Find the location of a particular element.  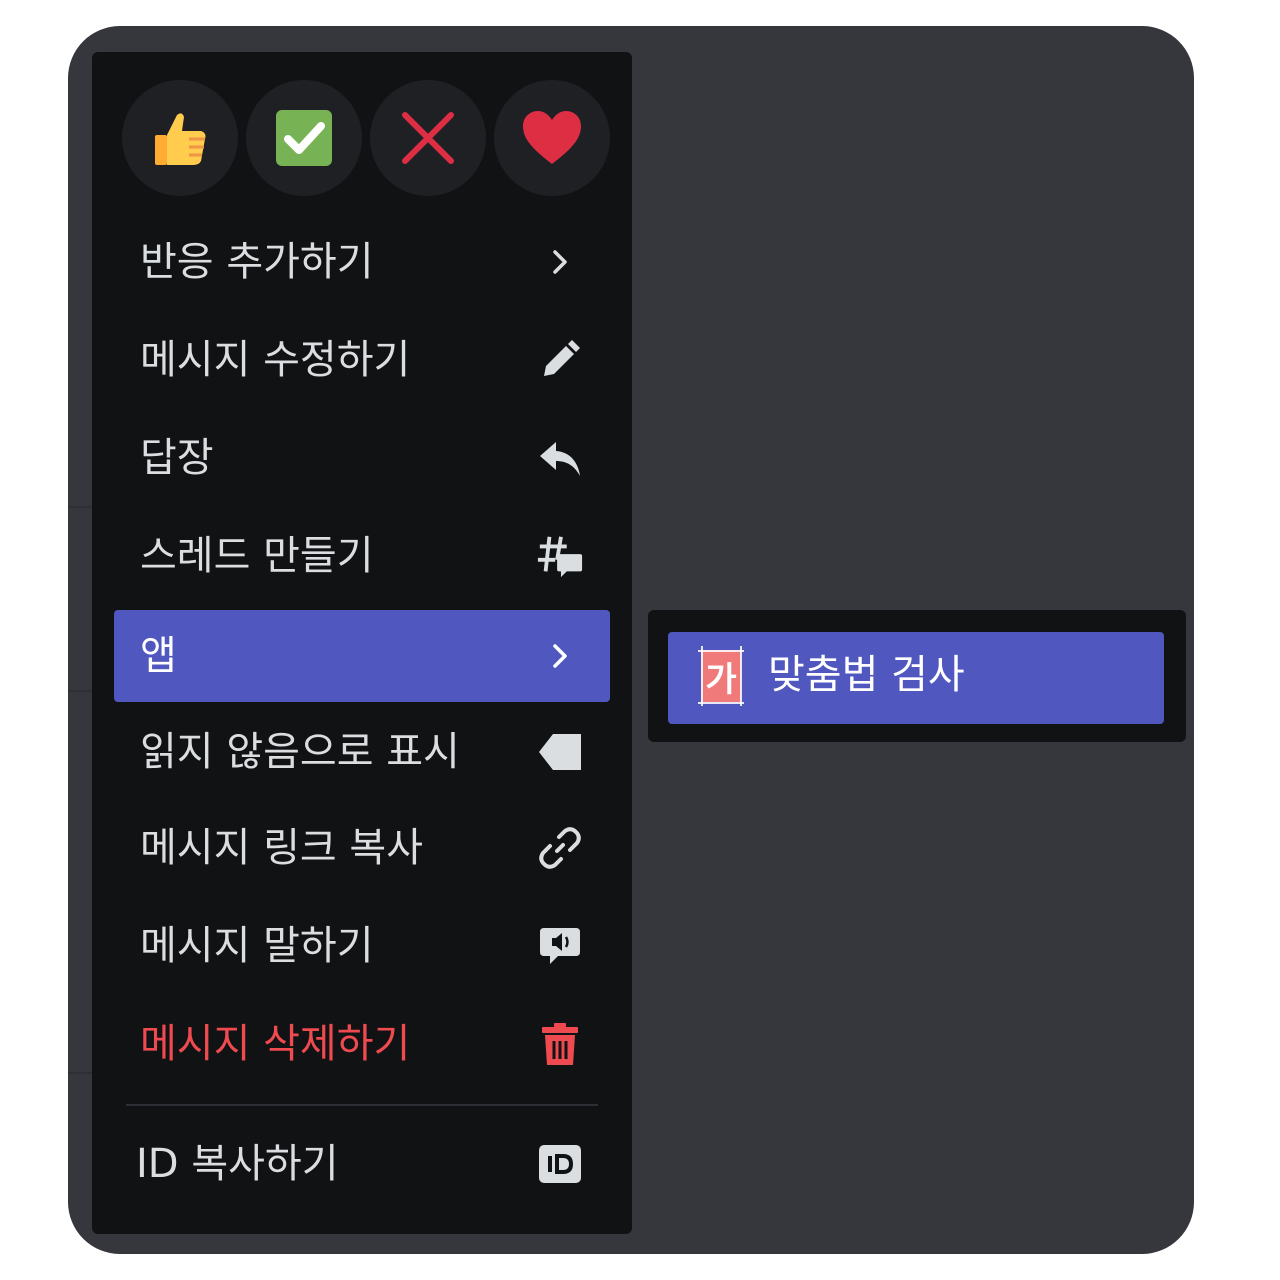

menu-item-reply: 답장 is located at coordinates (362, 458).